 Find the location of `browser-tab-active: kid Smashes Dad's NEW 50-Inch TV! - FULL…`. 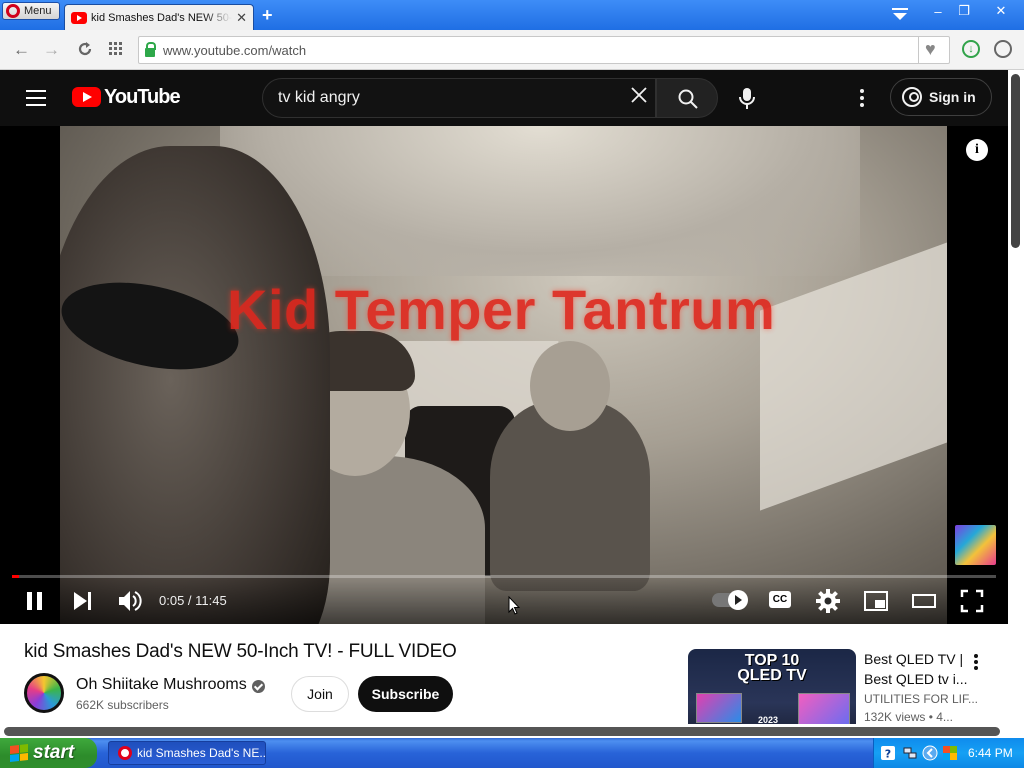

browser-tab-active: kid Smashes Dad's NEW 50-Inch TV! - FULL… is located at coordinates (159, 17).